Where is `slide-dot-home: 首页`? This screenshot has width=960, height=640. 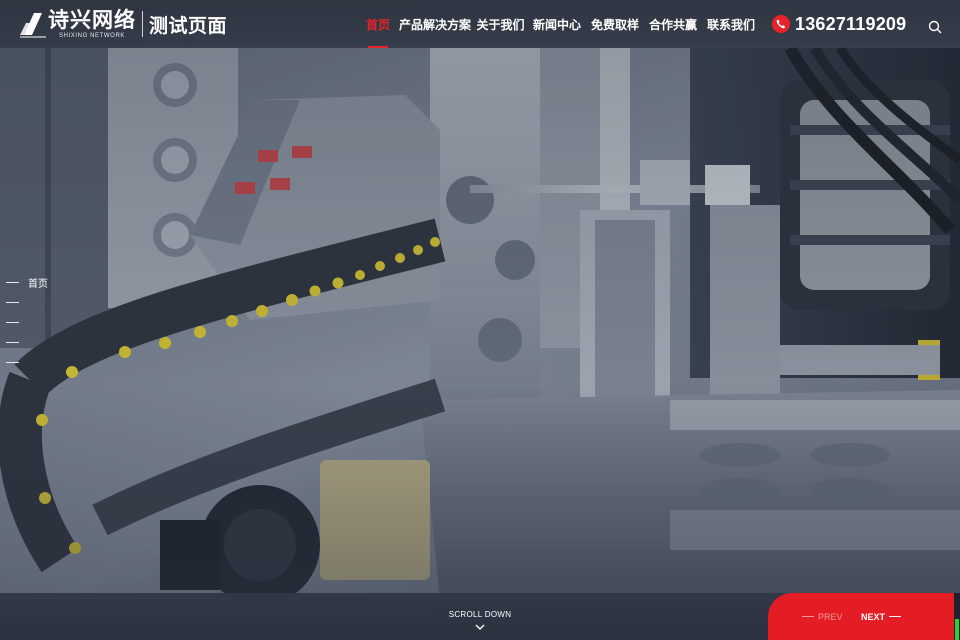
slide-dot-home: 首页 is located at coordinates (27, 282).